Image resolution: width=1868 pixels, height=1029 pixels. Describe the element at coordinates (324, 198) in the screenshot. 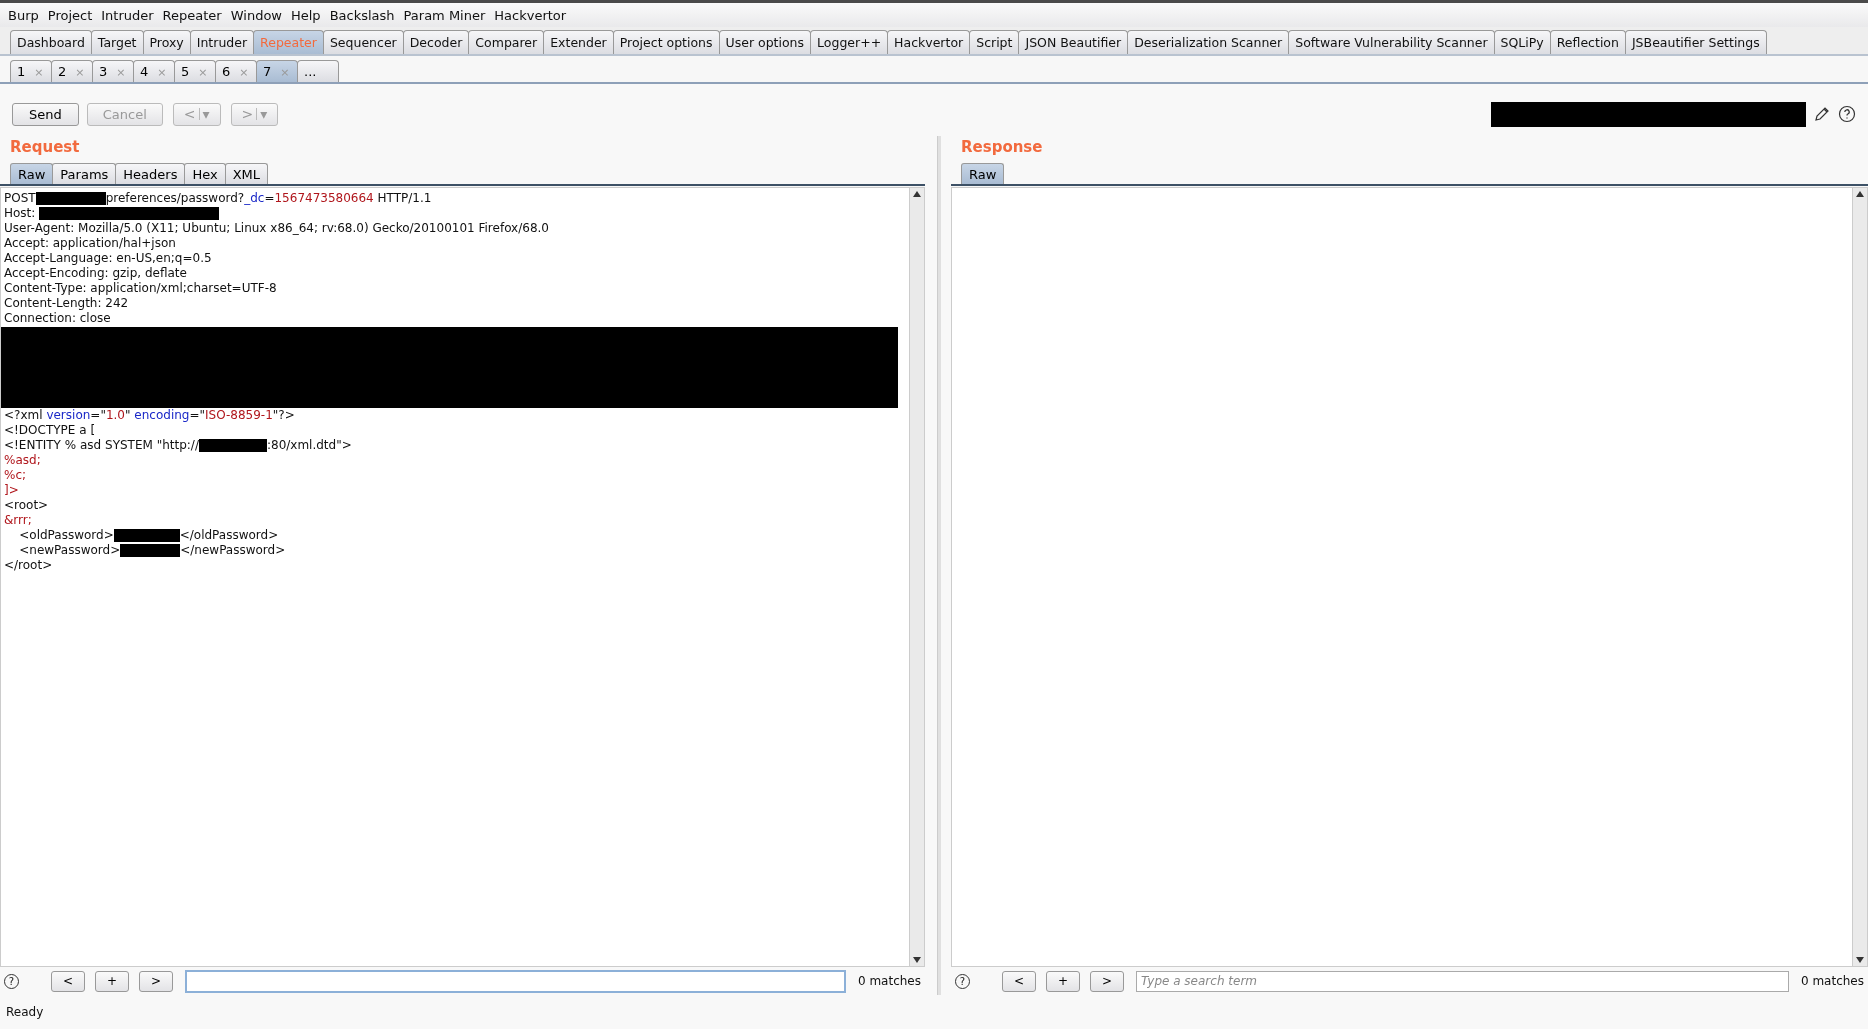

I see `code-text: 1567473580664` at that location.